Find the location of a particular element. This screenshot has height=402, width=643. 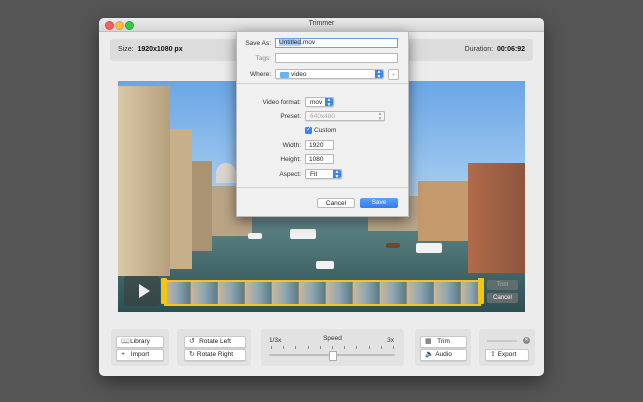

aspect-popup: Fit ▲ ▼ is located at coordinates (323, 174).